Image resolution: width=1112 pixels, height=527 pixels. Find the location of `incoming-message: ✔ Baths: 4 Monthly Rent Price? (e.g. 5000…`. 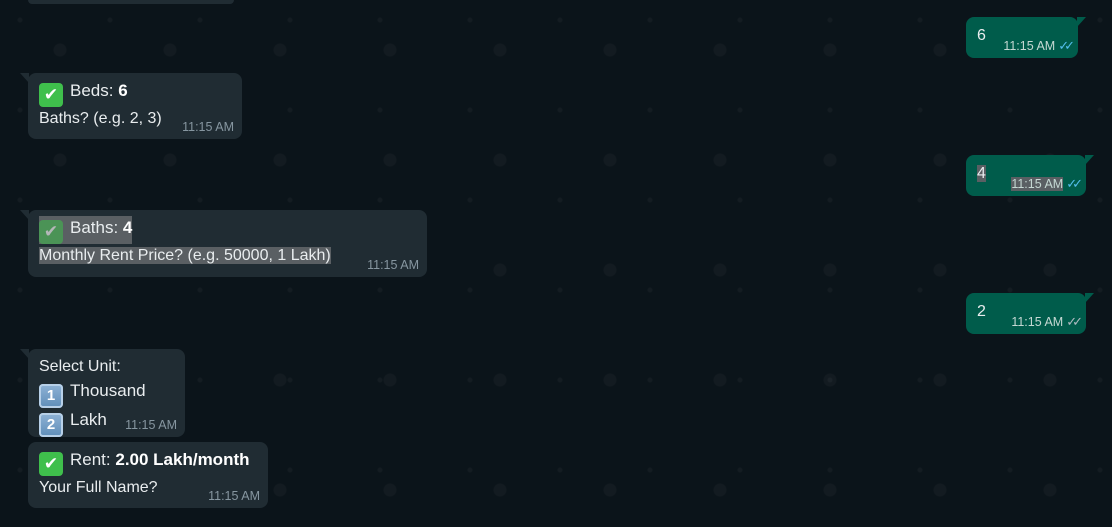

incoming-message: ✔ Baths: 4 Monthly Rent Price? (e.g. 5000… is located at coordinates (223, 243).